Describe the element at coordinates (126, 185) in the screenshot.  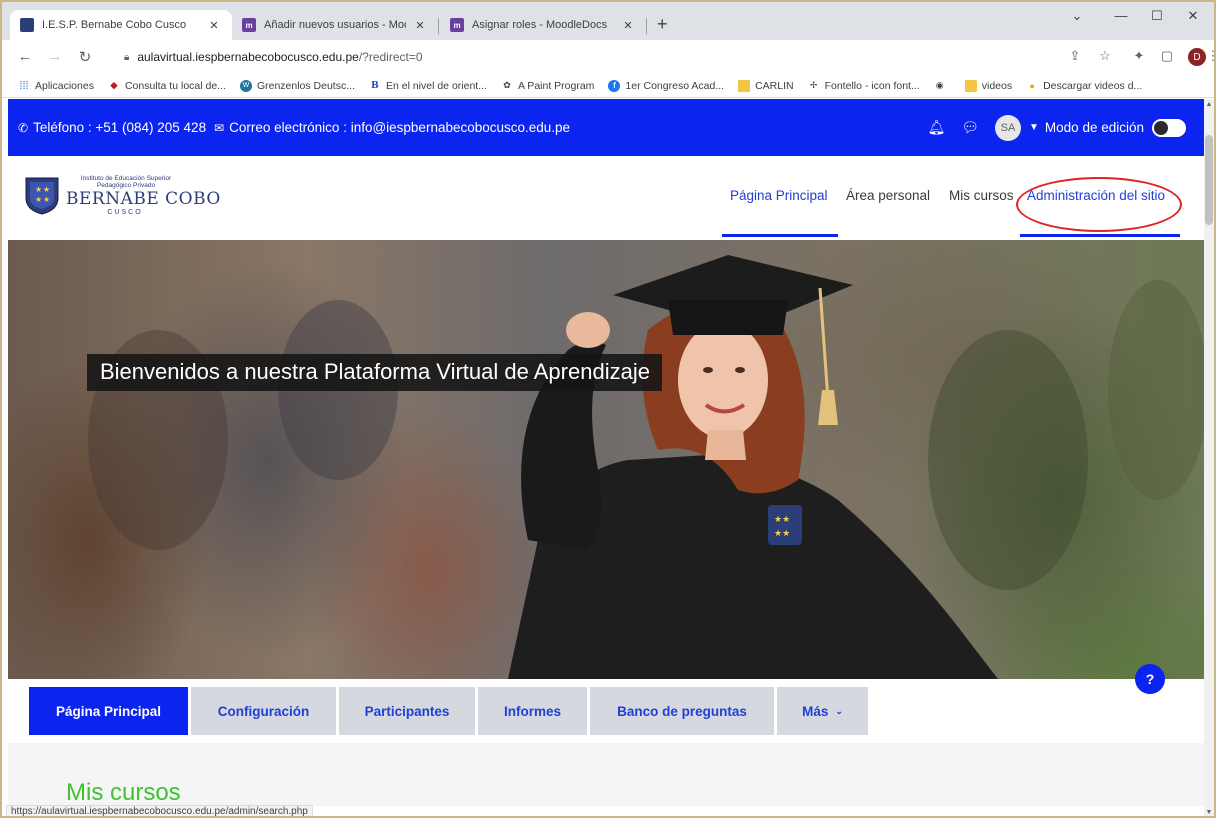
I see `logo-line2: Pedagógico Privado` at that location.